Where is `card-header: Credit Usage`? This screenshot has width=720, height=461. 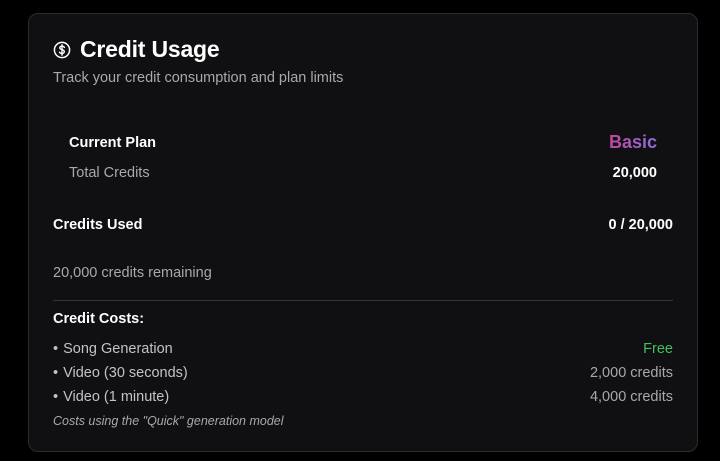 card-header: Credit Usage is located at coordinates (136, 49).